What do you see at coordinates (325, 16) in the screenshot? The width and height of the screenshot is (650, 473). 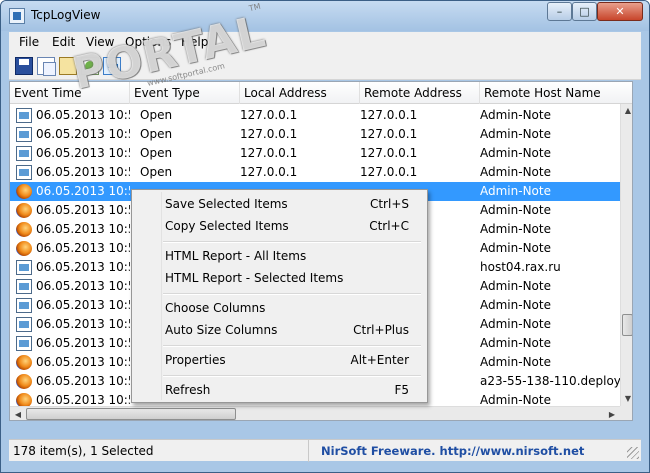 I see `title-bar: TcpLogView – □ ✕` at bounding box center [325, 16].